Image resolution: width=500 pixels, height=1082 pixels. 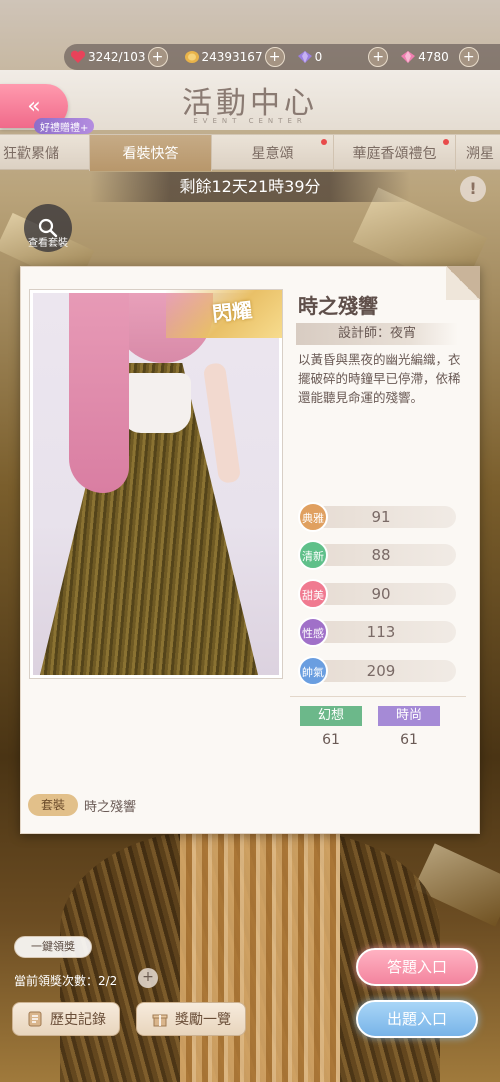 What do you see at coordinates (381, 671) in the screenshot?
I see `stat-value: 209` at bounding box center [381, 671].